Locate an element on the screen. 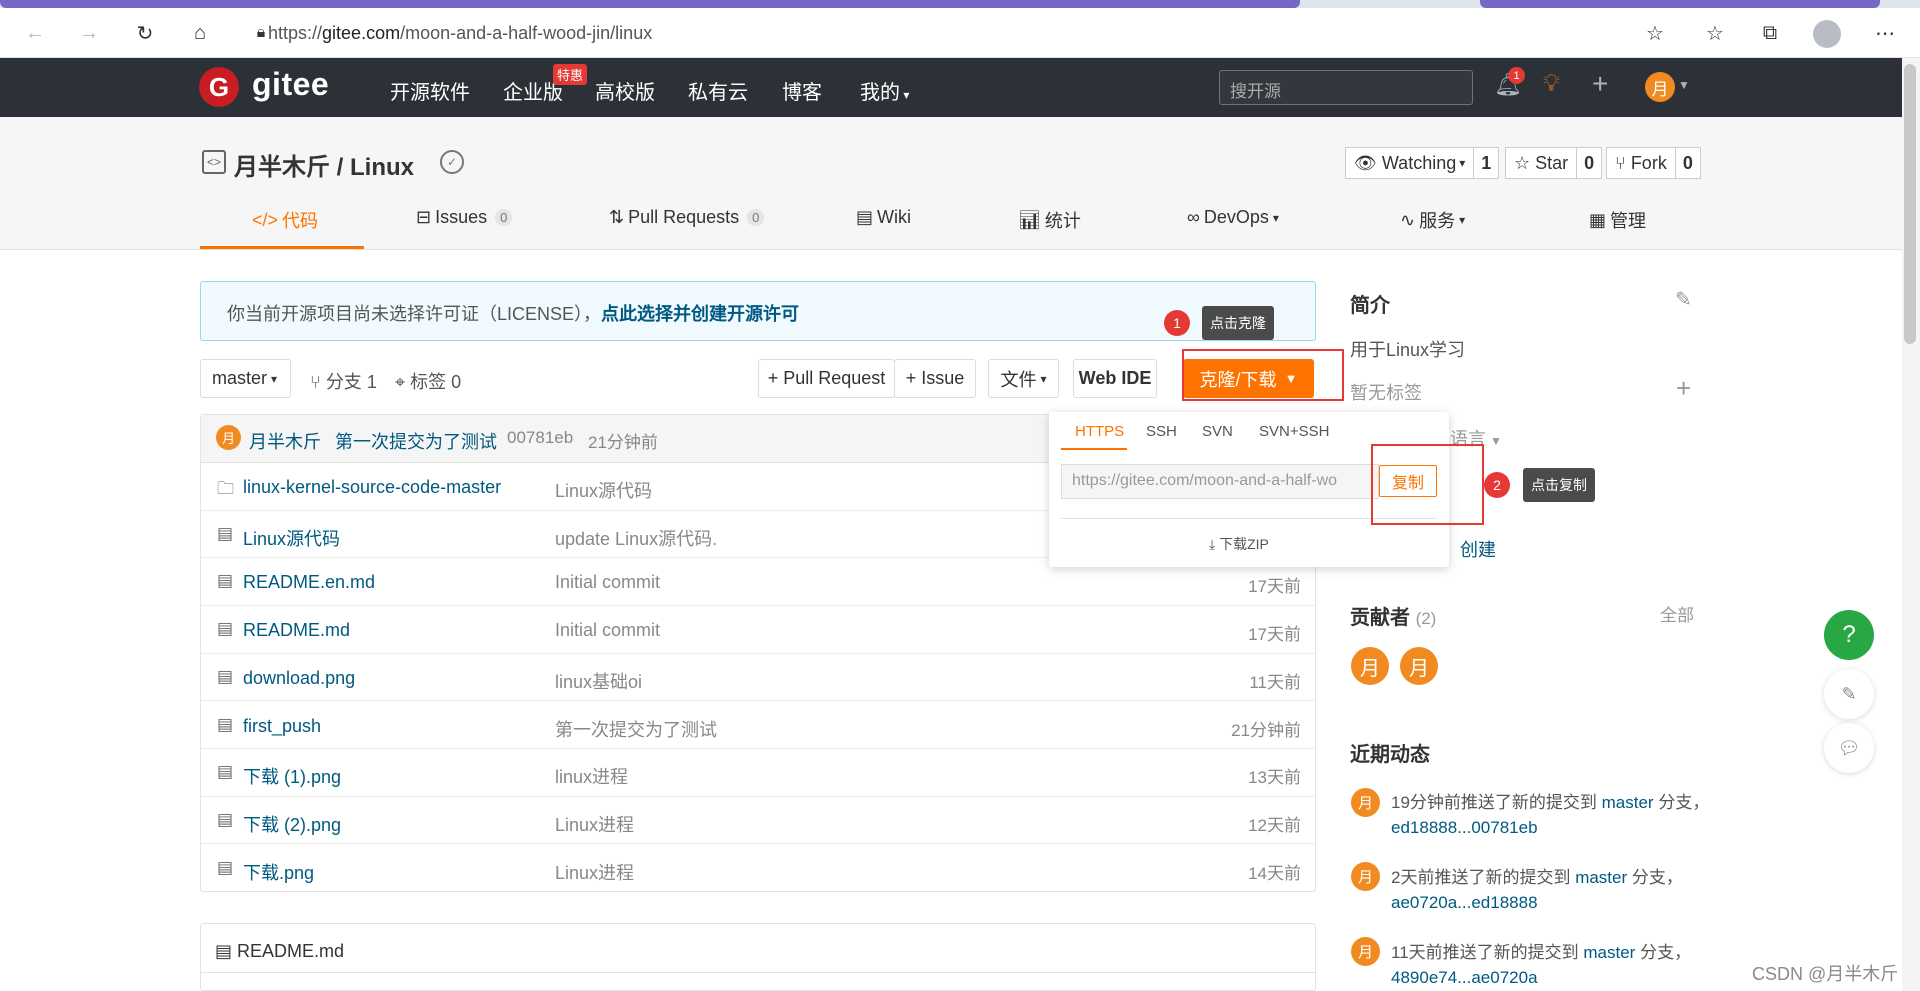  chat-icon: 💬︎ is located at coordinates (1849, 748).